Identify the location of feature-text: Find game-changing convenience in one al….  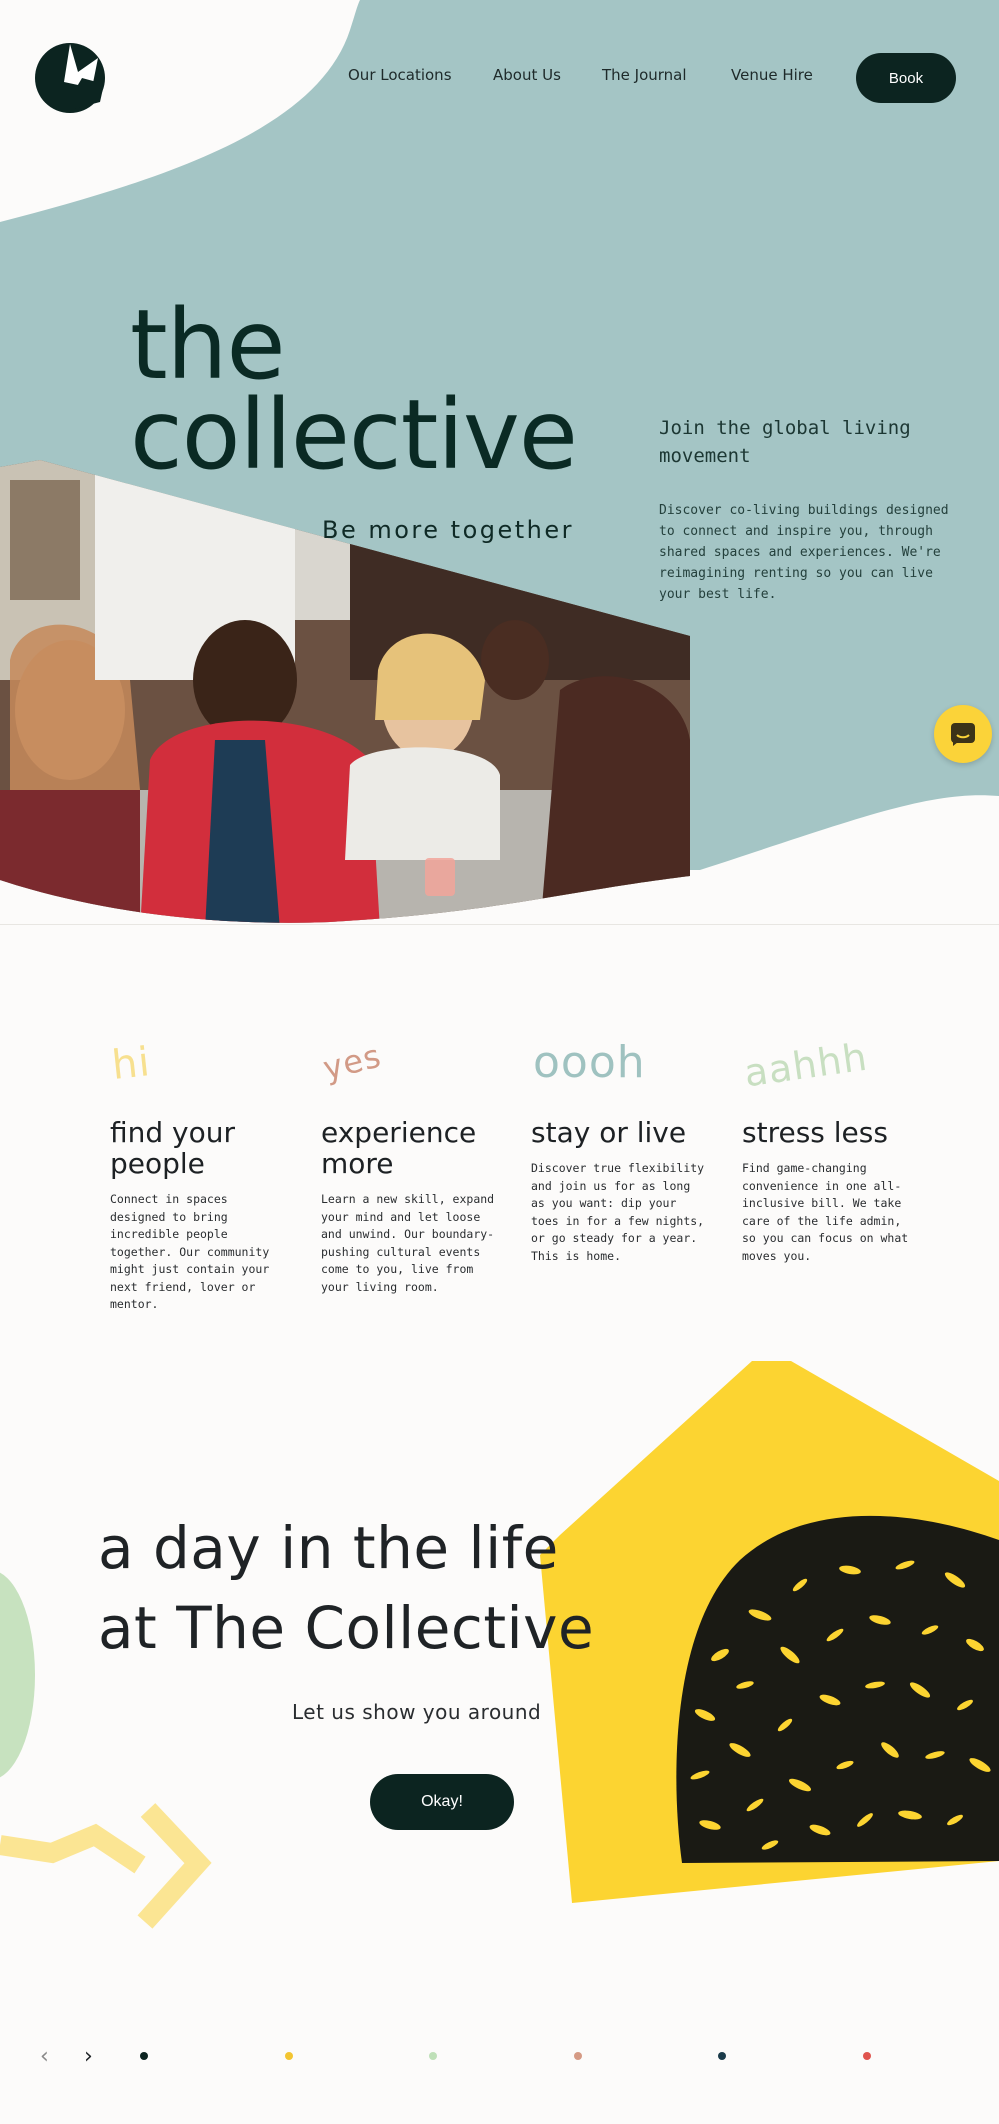
(825, 1212).